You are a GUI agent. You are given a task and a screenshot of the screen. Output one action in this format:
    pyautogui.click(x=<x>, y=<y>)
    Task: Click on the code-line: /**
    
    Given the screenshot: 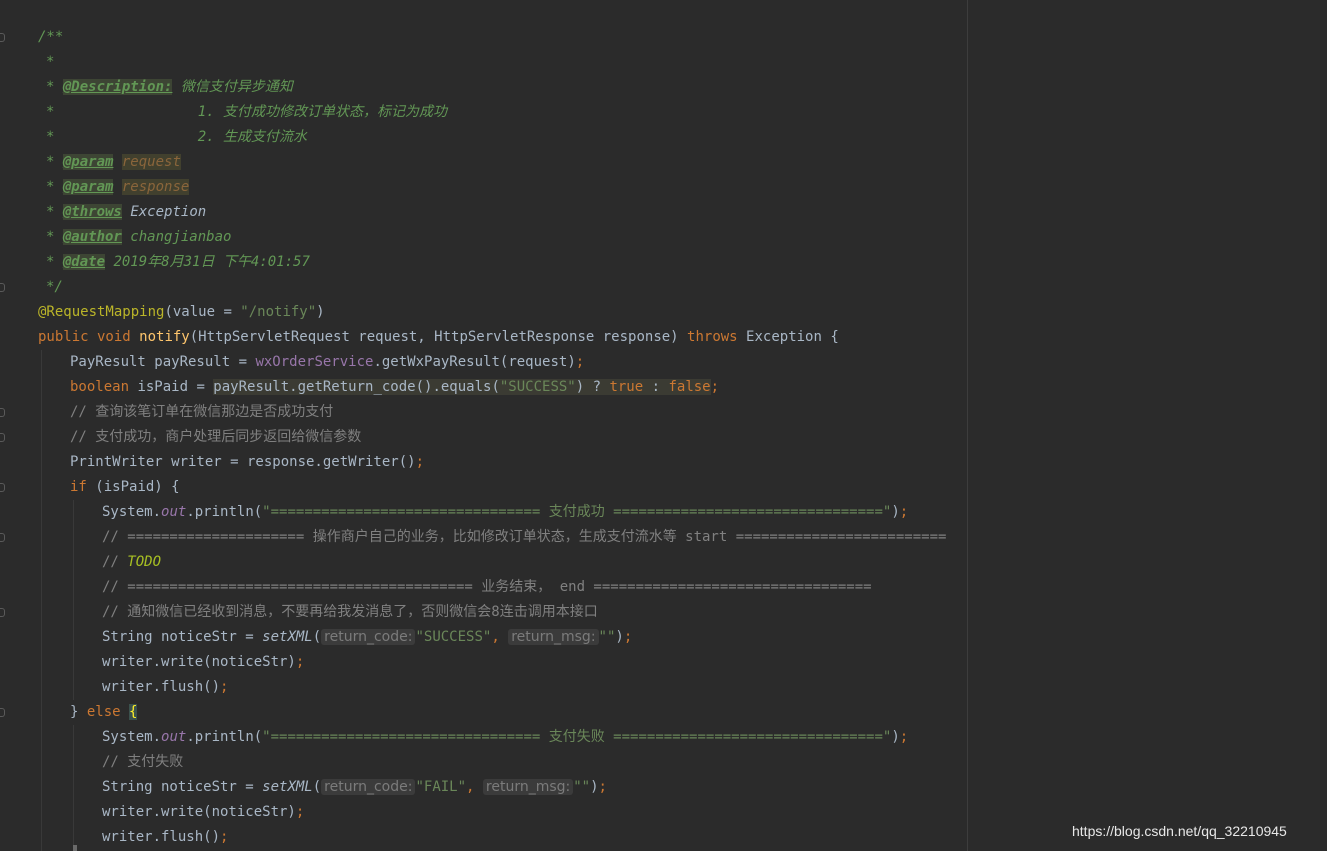 What is the action you would take?
    pyautogui.click(x=50, y=37)
    